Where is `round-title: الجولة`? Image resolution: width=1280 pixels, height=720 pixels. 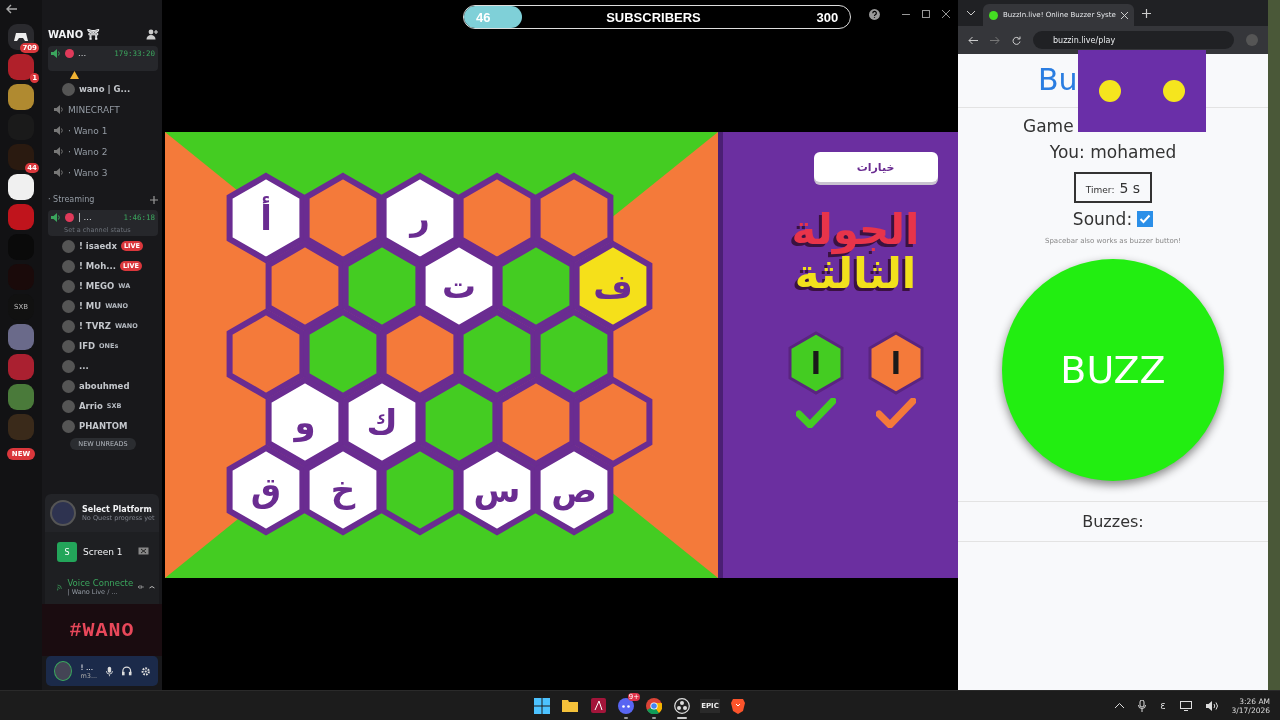
round-title: الجولة is located at coordinates (855, 230).